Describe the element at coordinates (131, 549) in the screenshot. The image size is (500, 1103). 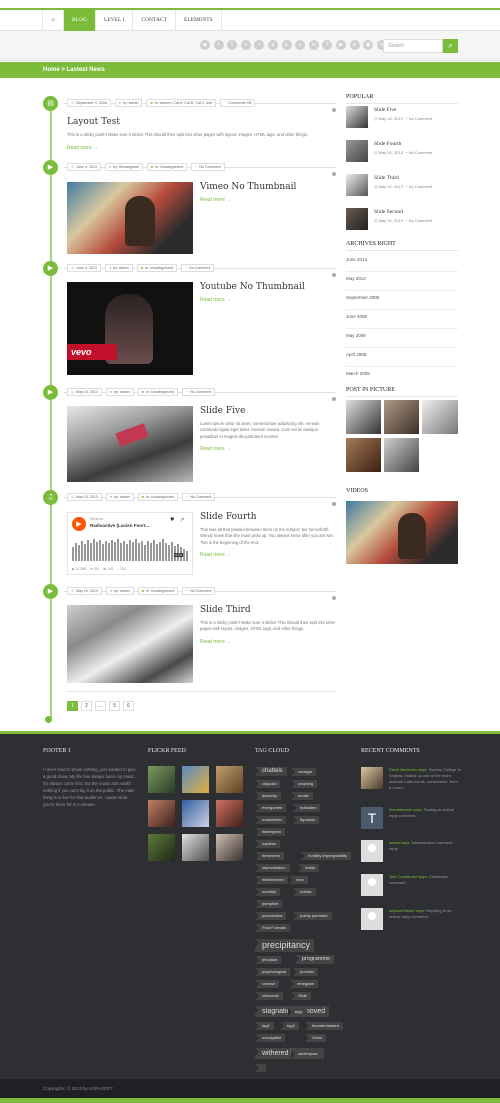
I see `waveform` at that location.